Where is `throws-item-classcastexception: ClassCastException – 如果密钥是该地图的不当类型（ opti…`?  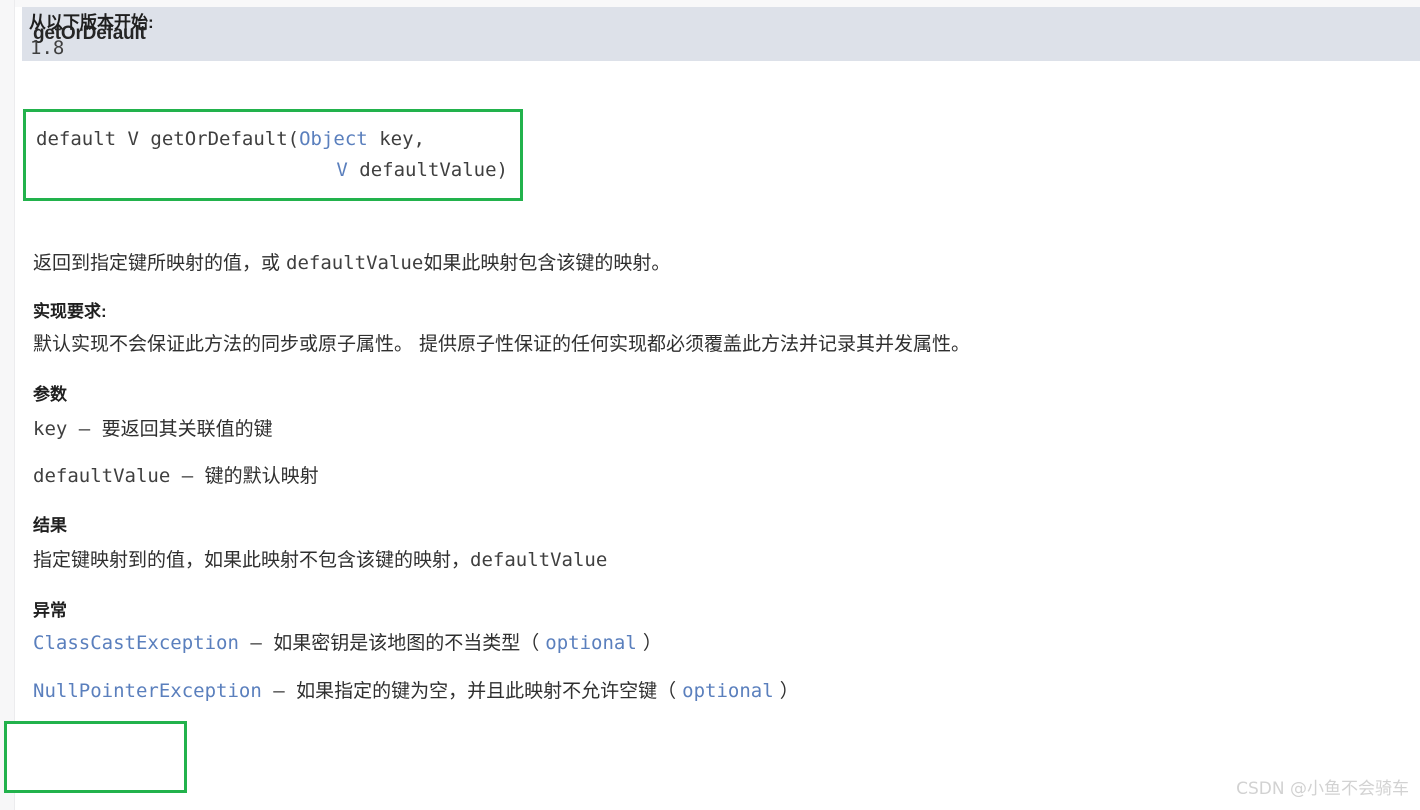
throws-item-classcastexception: ClassCastException – 如果密钥是该地图的不当类型（ opti… is located at coordinates (347, 643).